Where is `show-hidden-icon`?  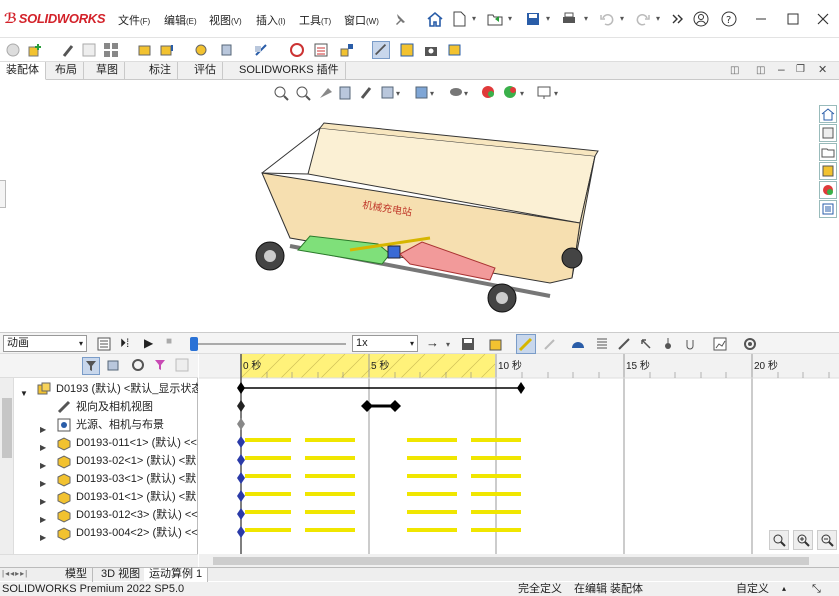
show-hidden-icon is located at coordinates (201, 50).